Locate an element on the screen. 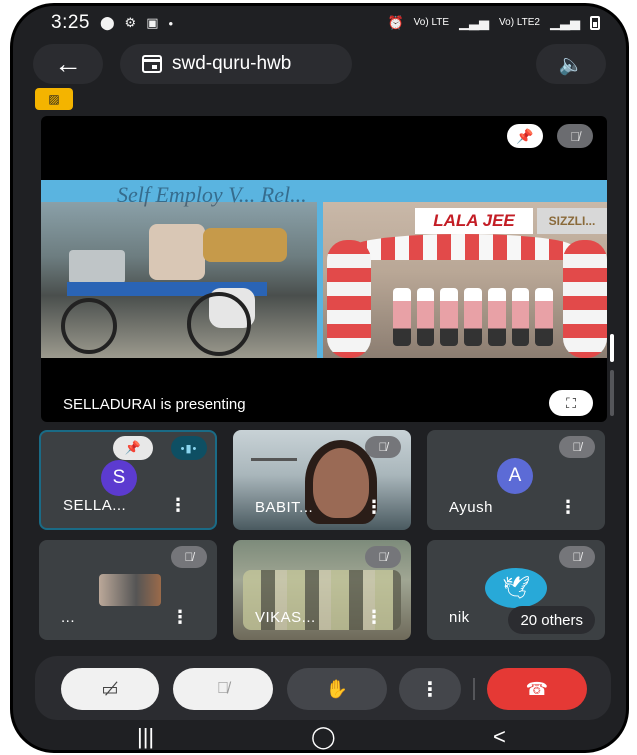 The width and height of the screenshot is (637, 755). speaking-indicator: •▮• is located at coordinates (189, 448).